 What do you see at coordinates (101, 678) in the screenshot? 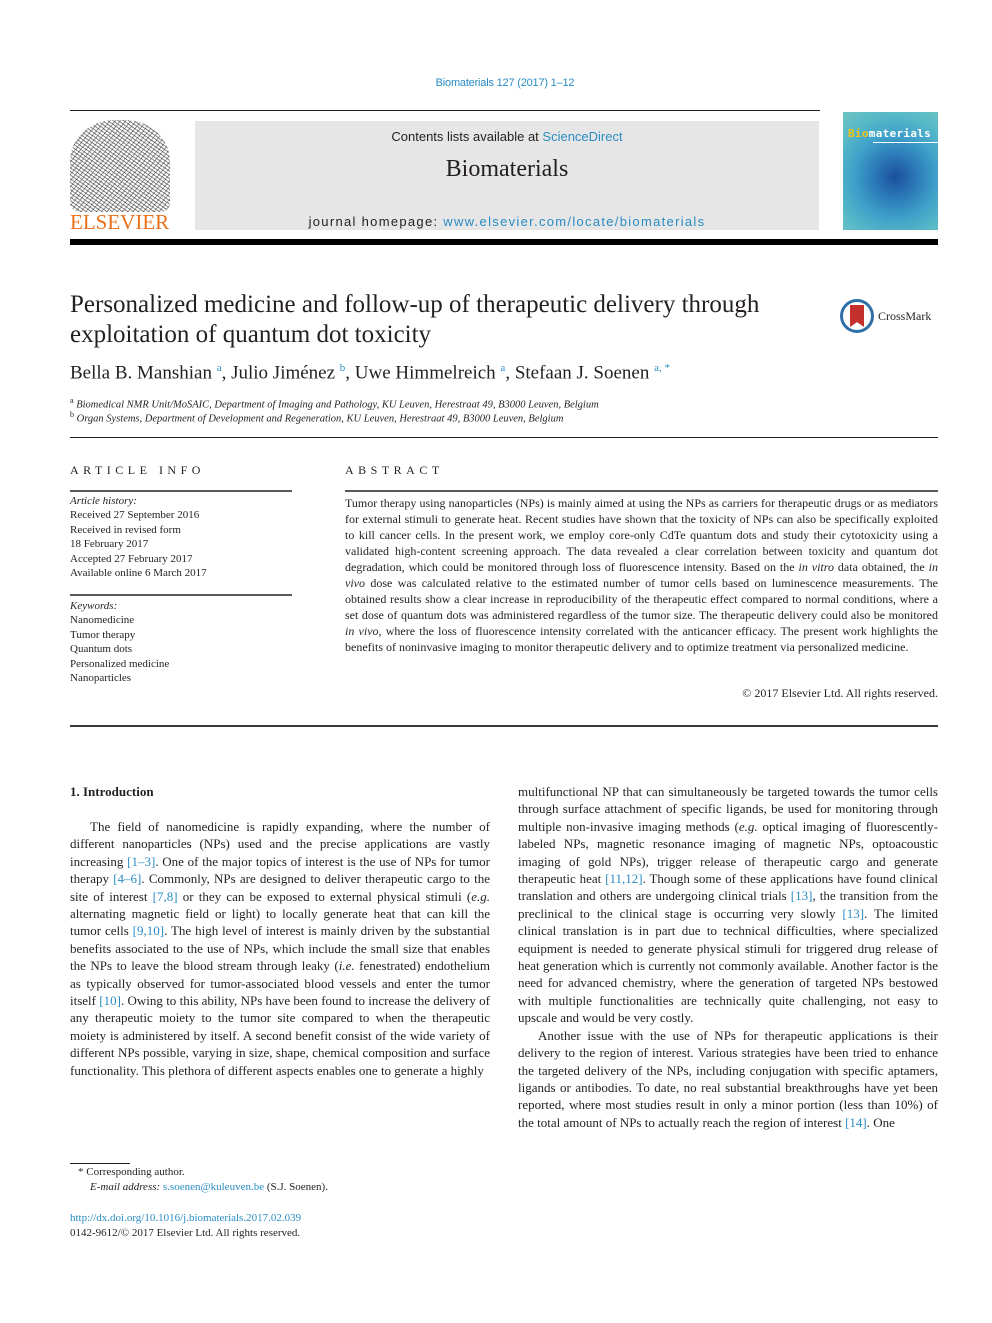
I see `keyword: Nanoparticles` at bounding box center [101, 678].